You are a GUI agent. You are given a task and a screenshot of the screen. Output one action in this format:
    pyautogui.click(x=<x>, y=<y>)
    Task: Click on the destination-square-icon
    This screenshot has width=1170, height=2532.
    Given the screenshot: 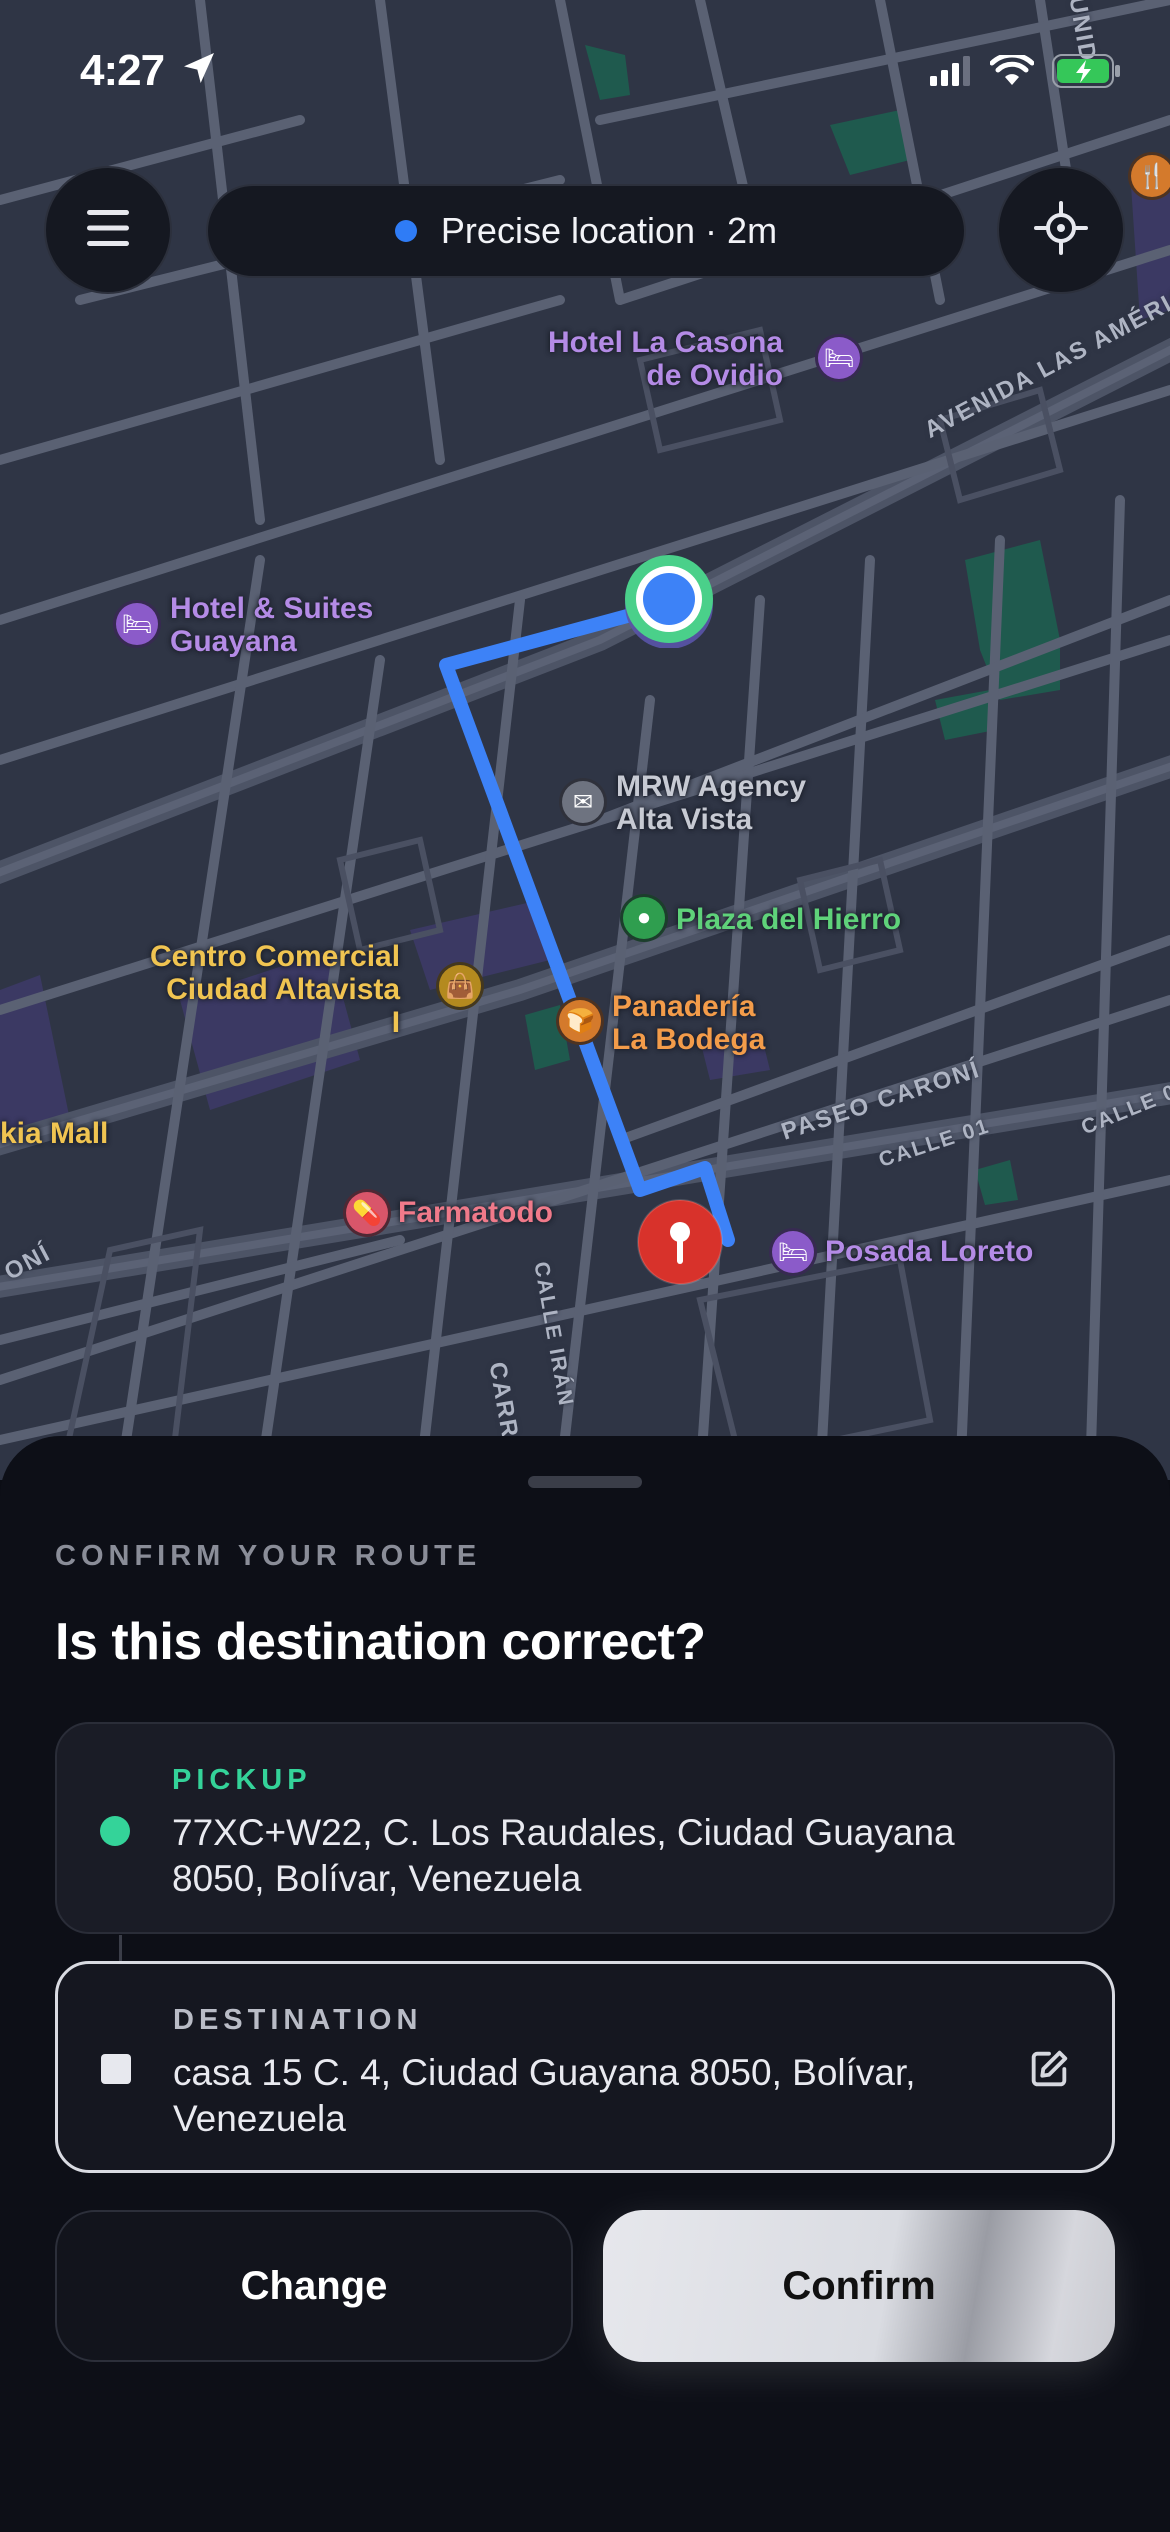 What is the action you would take?
    pyautogui.click(x=116, y=2069)
    